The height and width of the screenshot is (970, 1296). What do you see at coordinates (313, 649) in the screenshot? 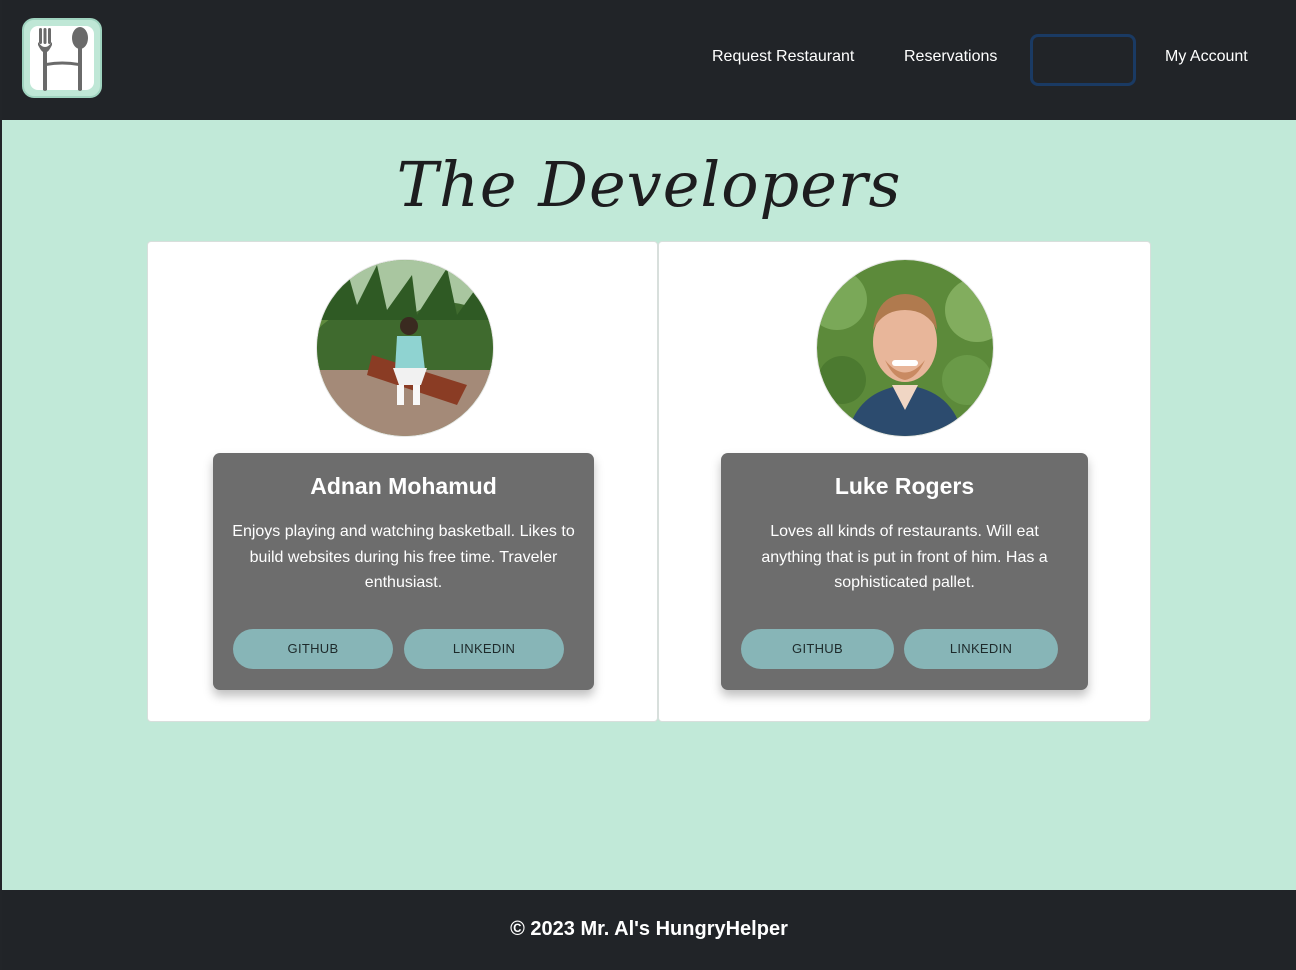
I see `github-button-adnan: GITHUB` at bounding box center [313, 649].